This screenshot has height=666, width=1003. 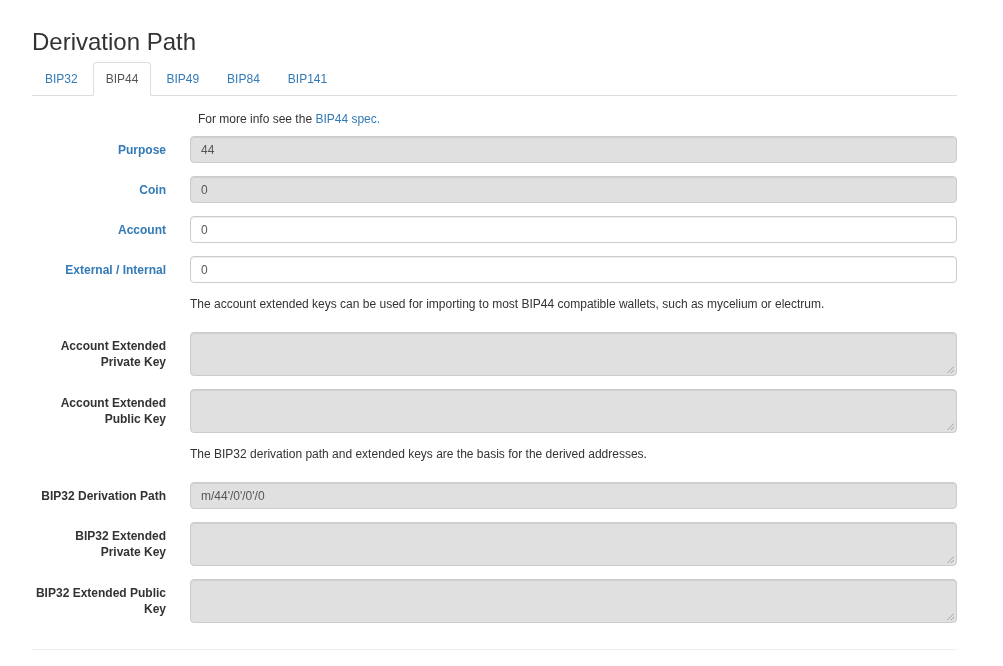 What do you see at coordinates (112, 411) in the screenshot?
I see `field-label: Account Extended Public Key` at bounding box center [112, 411].